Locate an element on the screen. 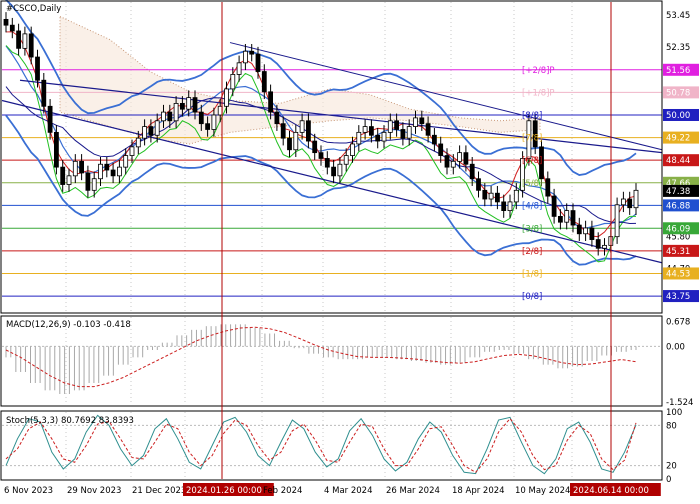 The width and height of the screenshot is (700, 504). time-tick-label: Feb 2024 is located at coordinates (282, 491).